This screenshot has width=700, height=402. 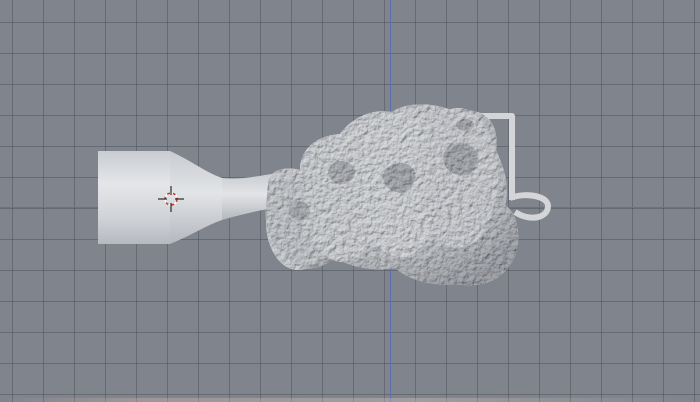 What do you see at coordinates (350, 400) in the screenshot?
I see `viewport-bottom-strip` at bounding box center [350, 400].